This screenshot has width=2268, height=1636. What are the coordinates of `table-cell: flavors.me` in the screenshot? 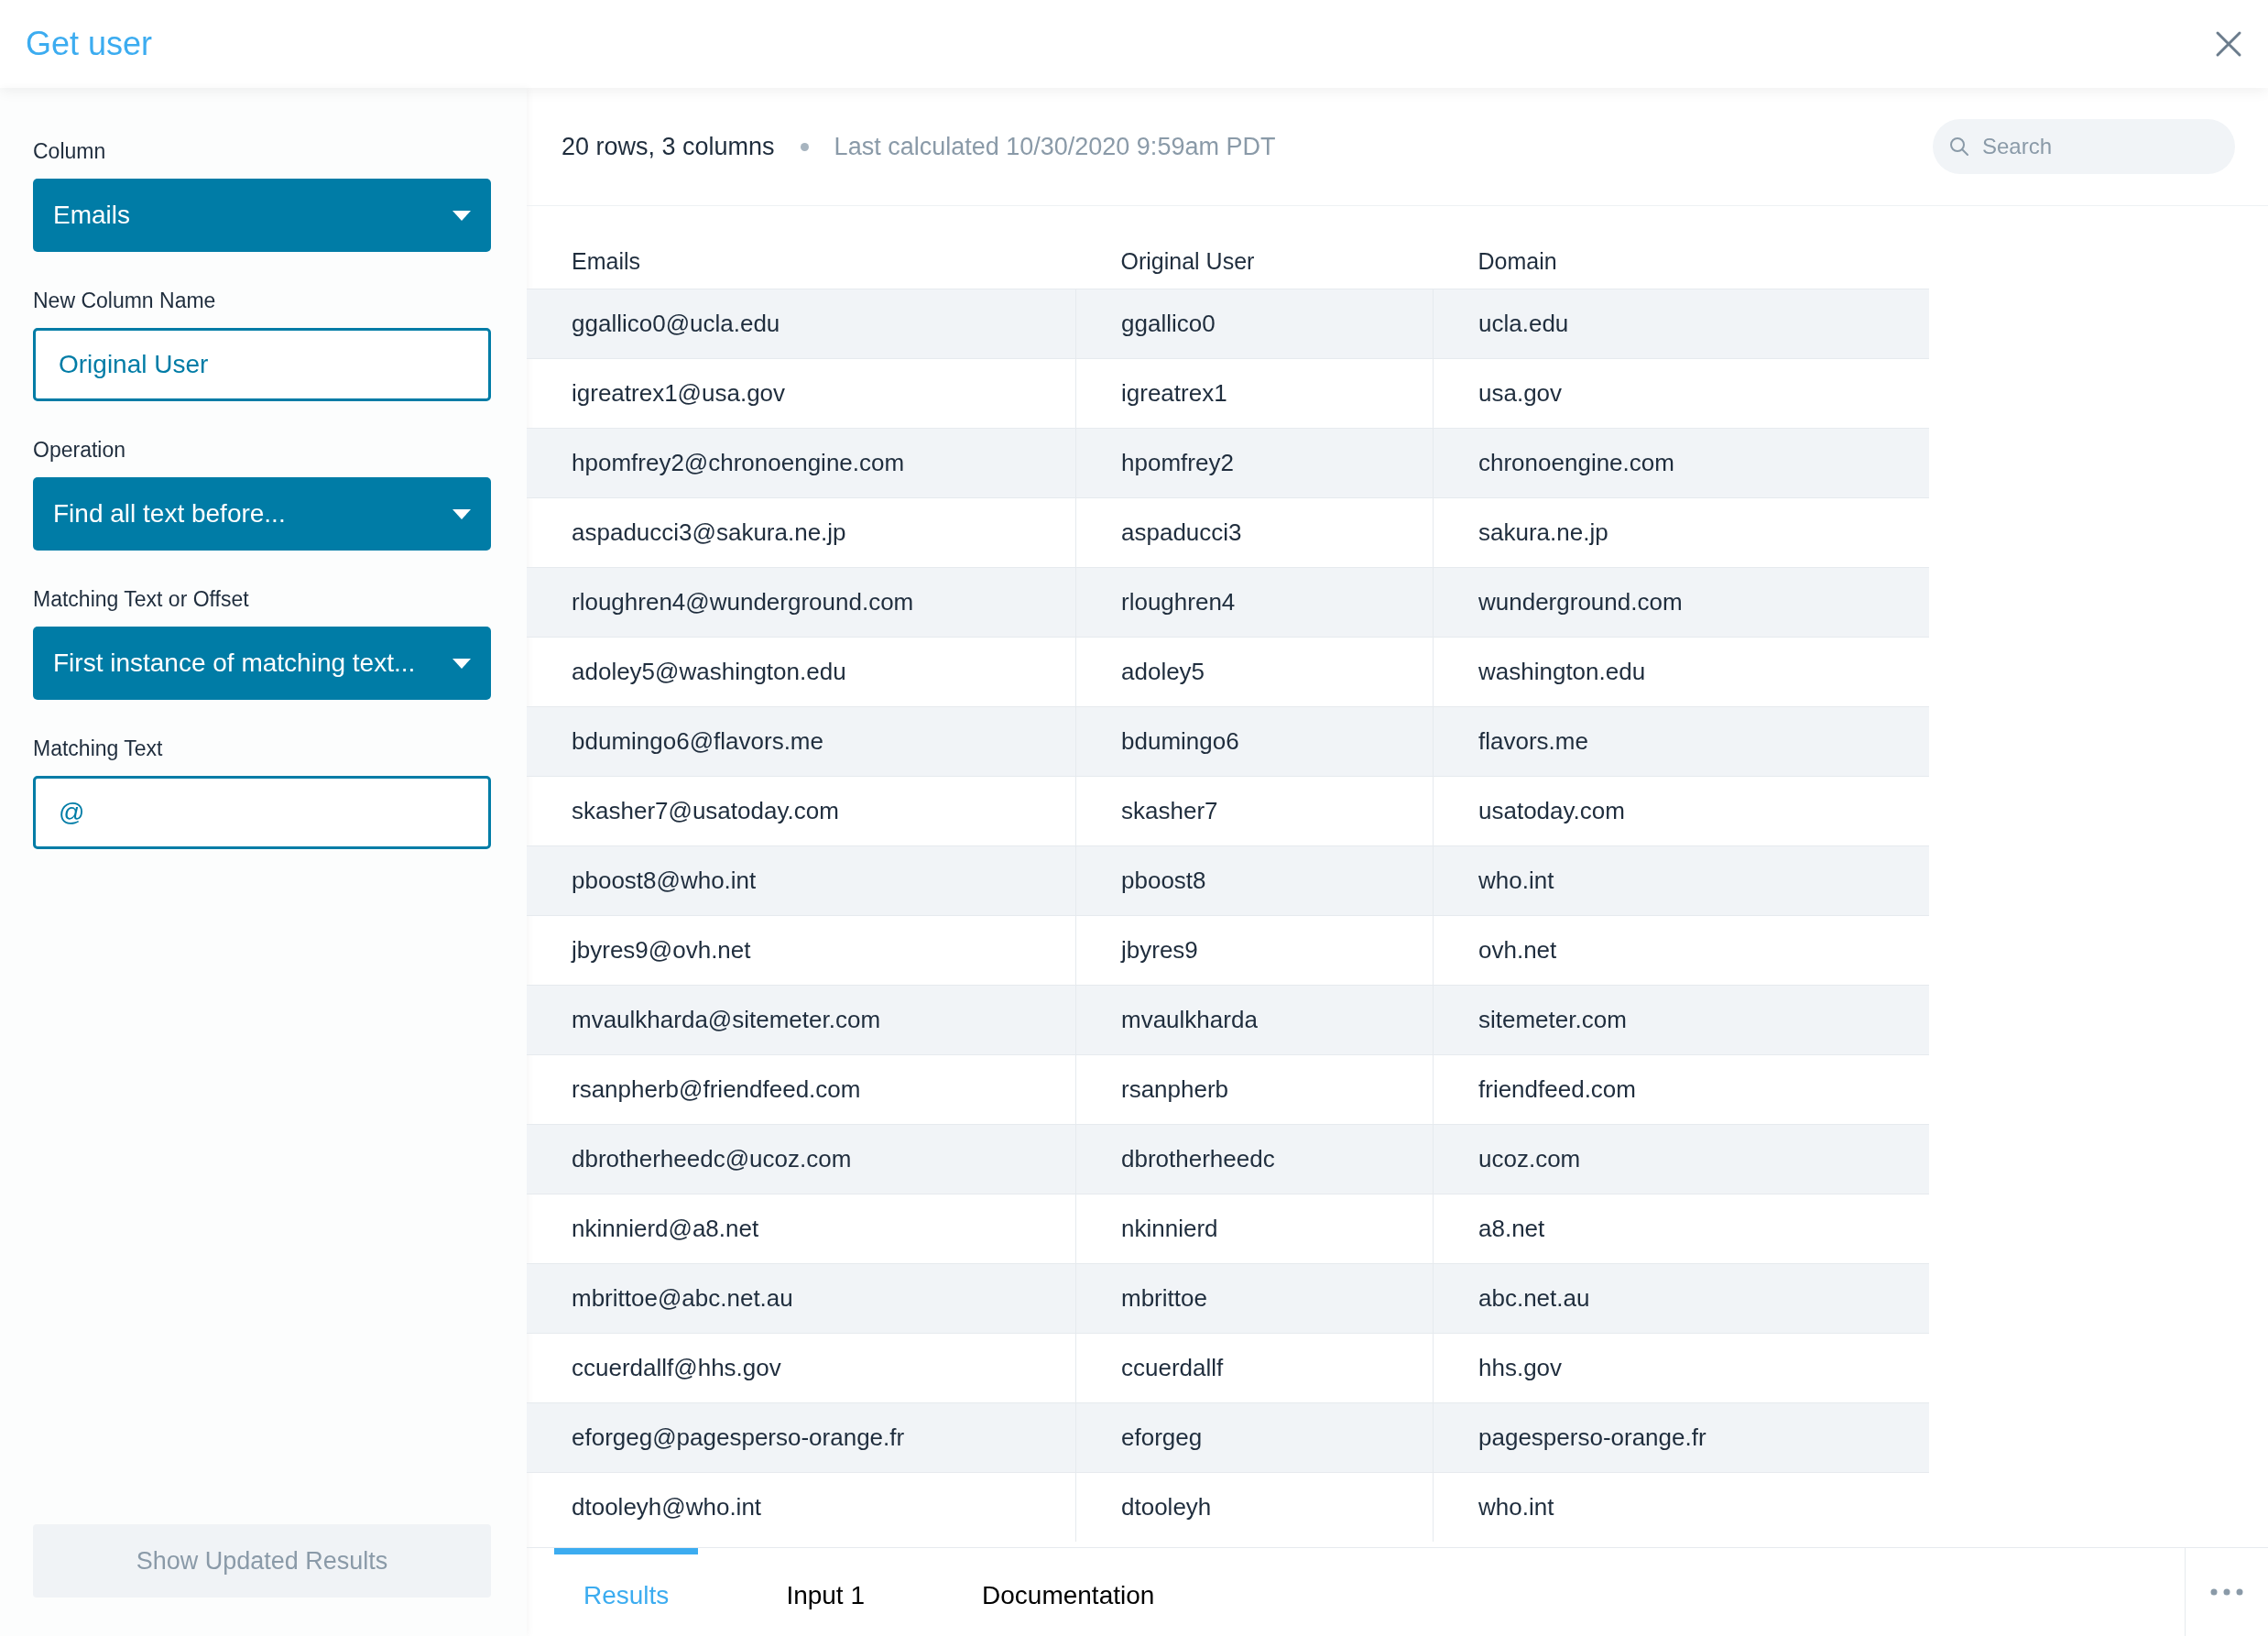 It's located at (1681, 741).